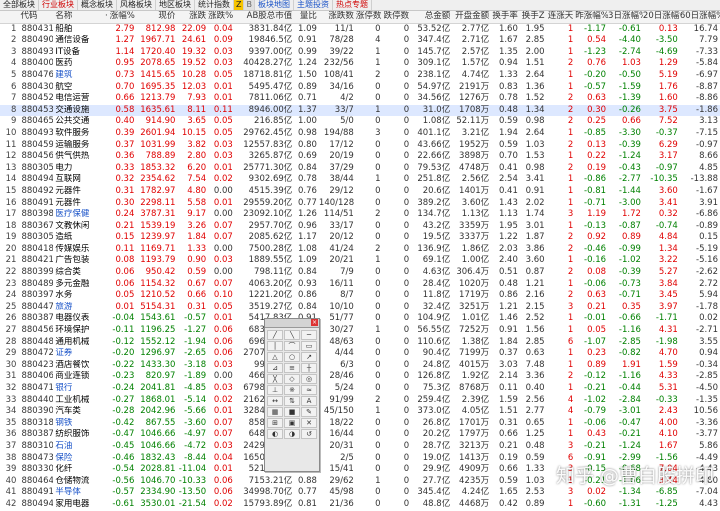 The width and height of the screenshot is (720, 511). I want to click on tab-1: 行业板块, so click(58, 5).